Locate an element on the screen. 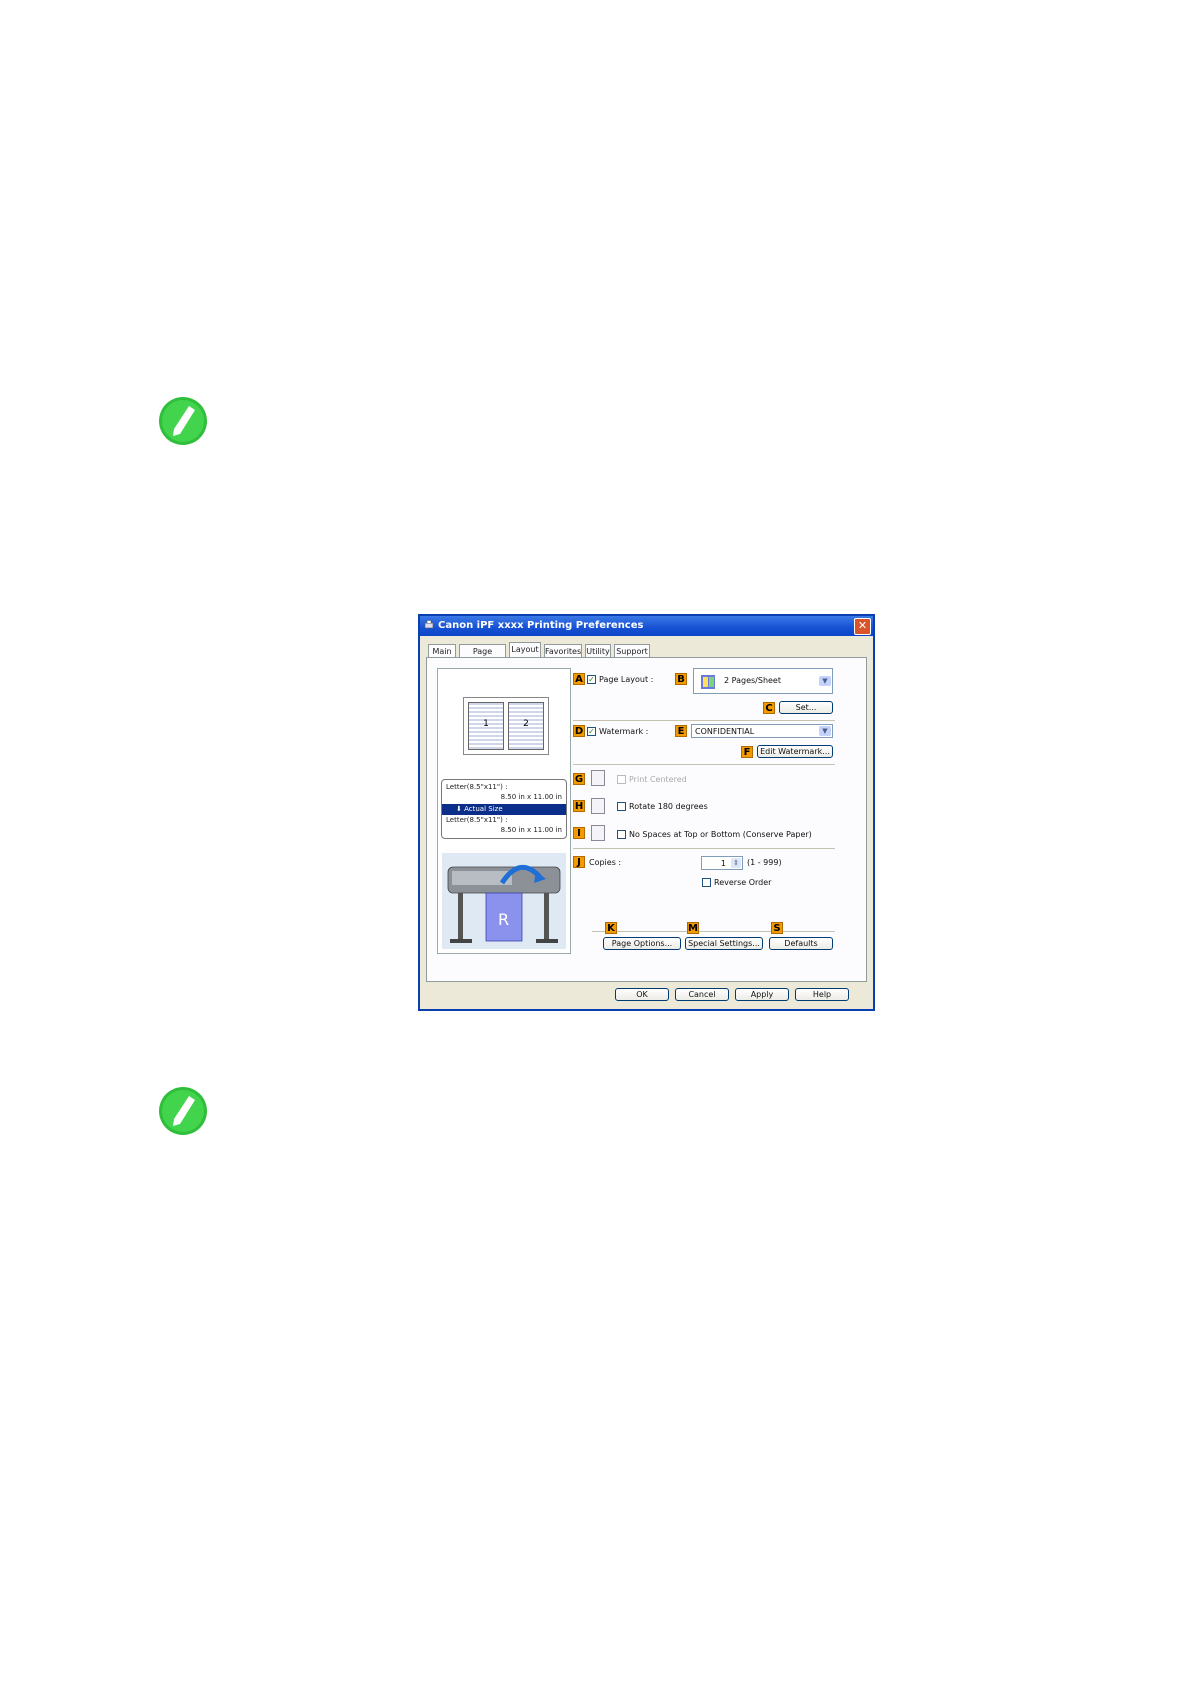 The image size is (1191, 1684). output-size-dims: 8.50 in x 11.00 in is located at coordinates (531, 830).